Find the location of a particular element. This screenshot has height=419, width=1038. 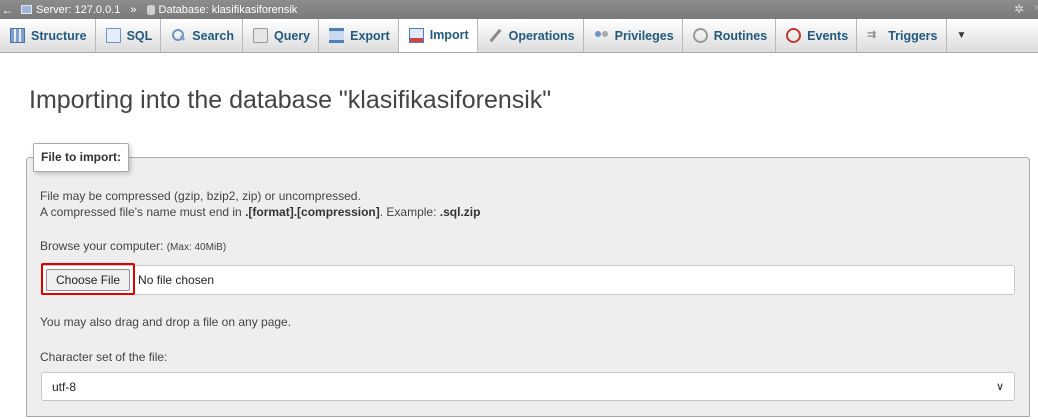

events-icon is located at coordinates (794, 35).